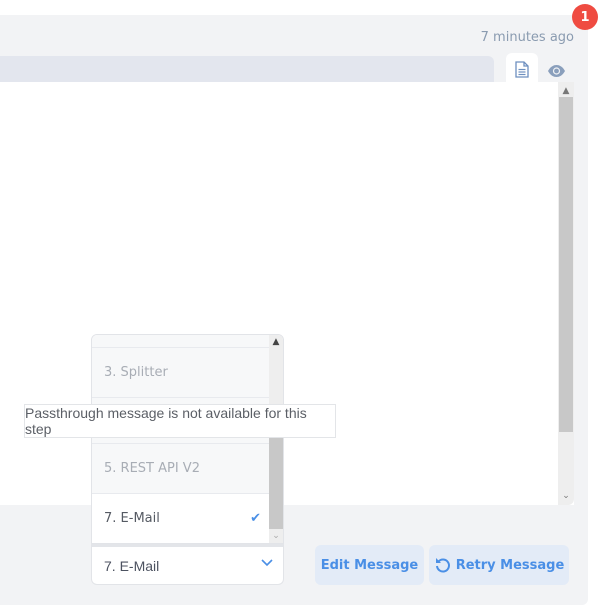 The width and height of the screenshot is (610, 612). I want to click on content-scrollbar: ▲ ⌄, so click(566, 293).